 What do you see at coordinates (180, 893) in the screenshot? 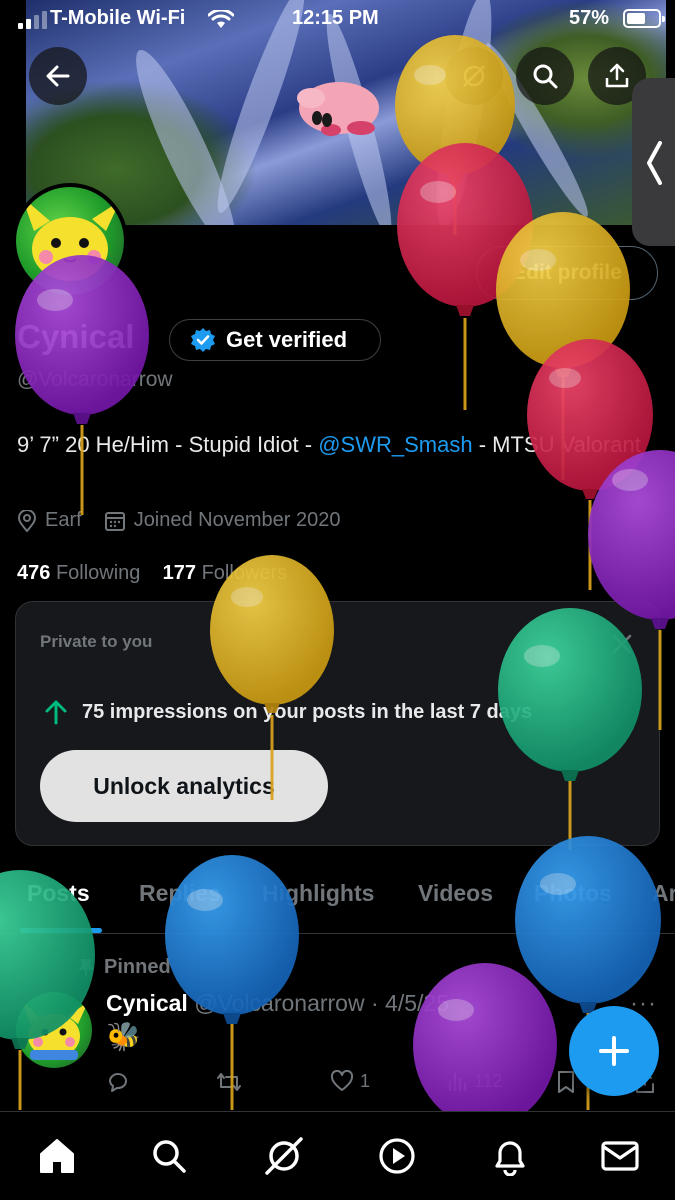
I see `tab-replies: Replies` at bounding box center [180, 893].